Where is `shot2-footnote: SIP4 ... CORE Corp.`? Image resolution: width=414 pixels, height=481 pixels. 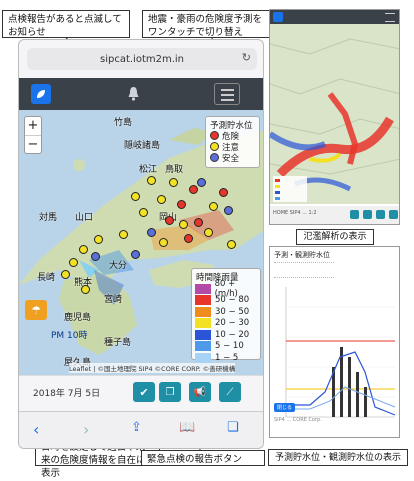 shot2-footnote: SIP4 ... CORE Corp. is located at coordinates (298, 420).